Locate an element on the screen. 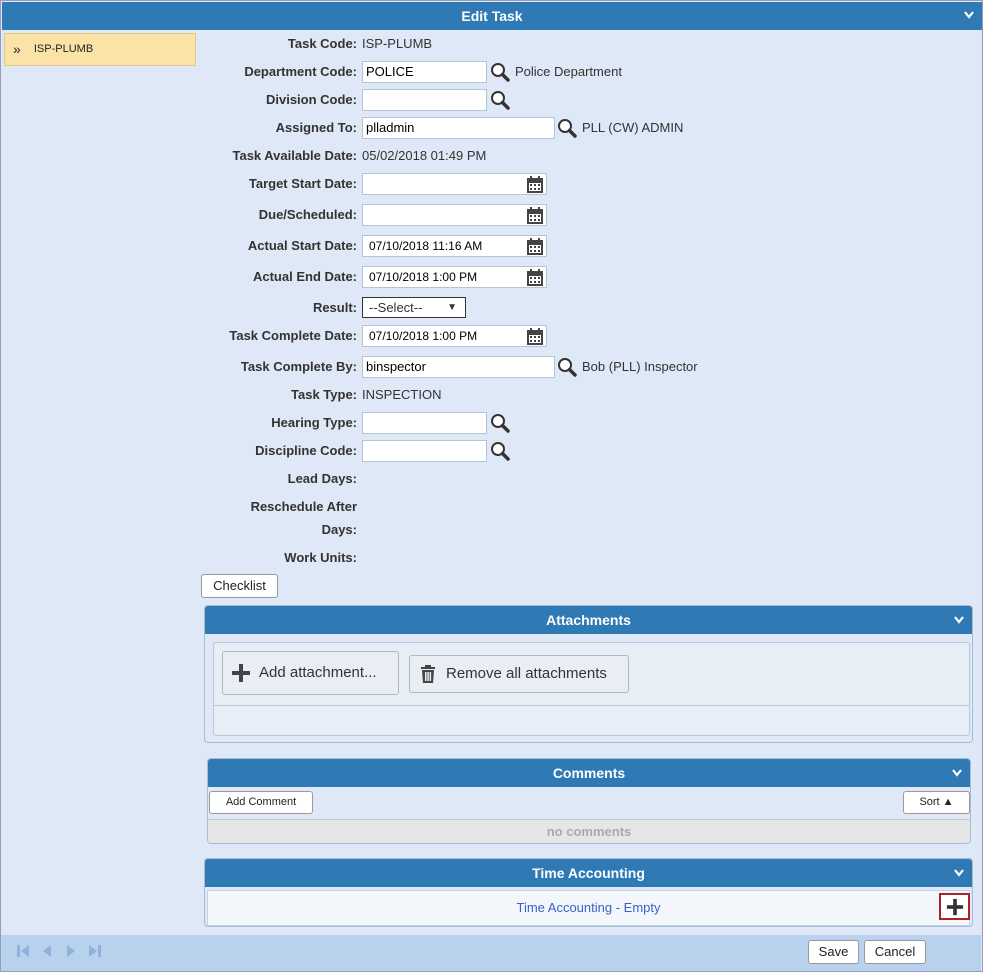  task-complete-date-label: Task Complete Date: is located at coordinates (293, 335).